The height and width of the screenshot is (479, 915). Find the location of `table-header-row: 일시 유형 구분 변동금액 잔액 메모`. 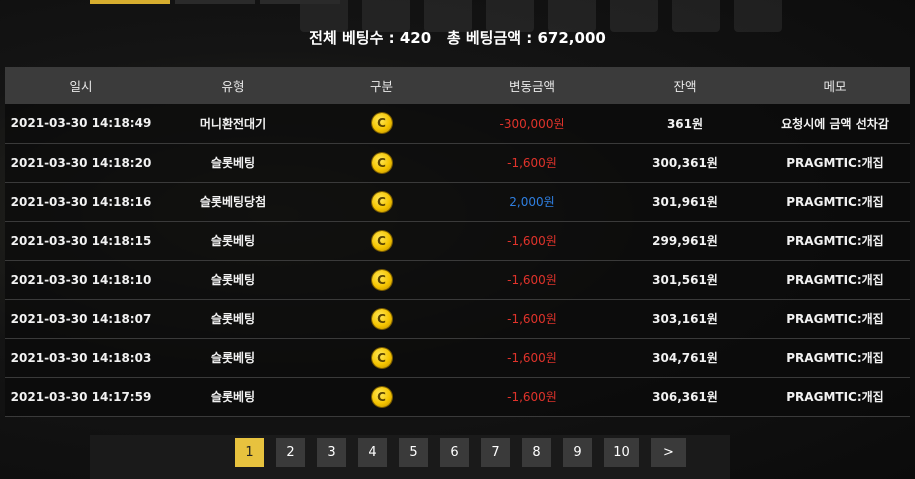

table-header-row: 일시 유형 구분 변동금액 잔액 메모 is located at coordinates (457, 85).